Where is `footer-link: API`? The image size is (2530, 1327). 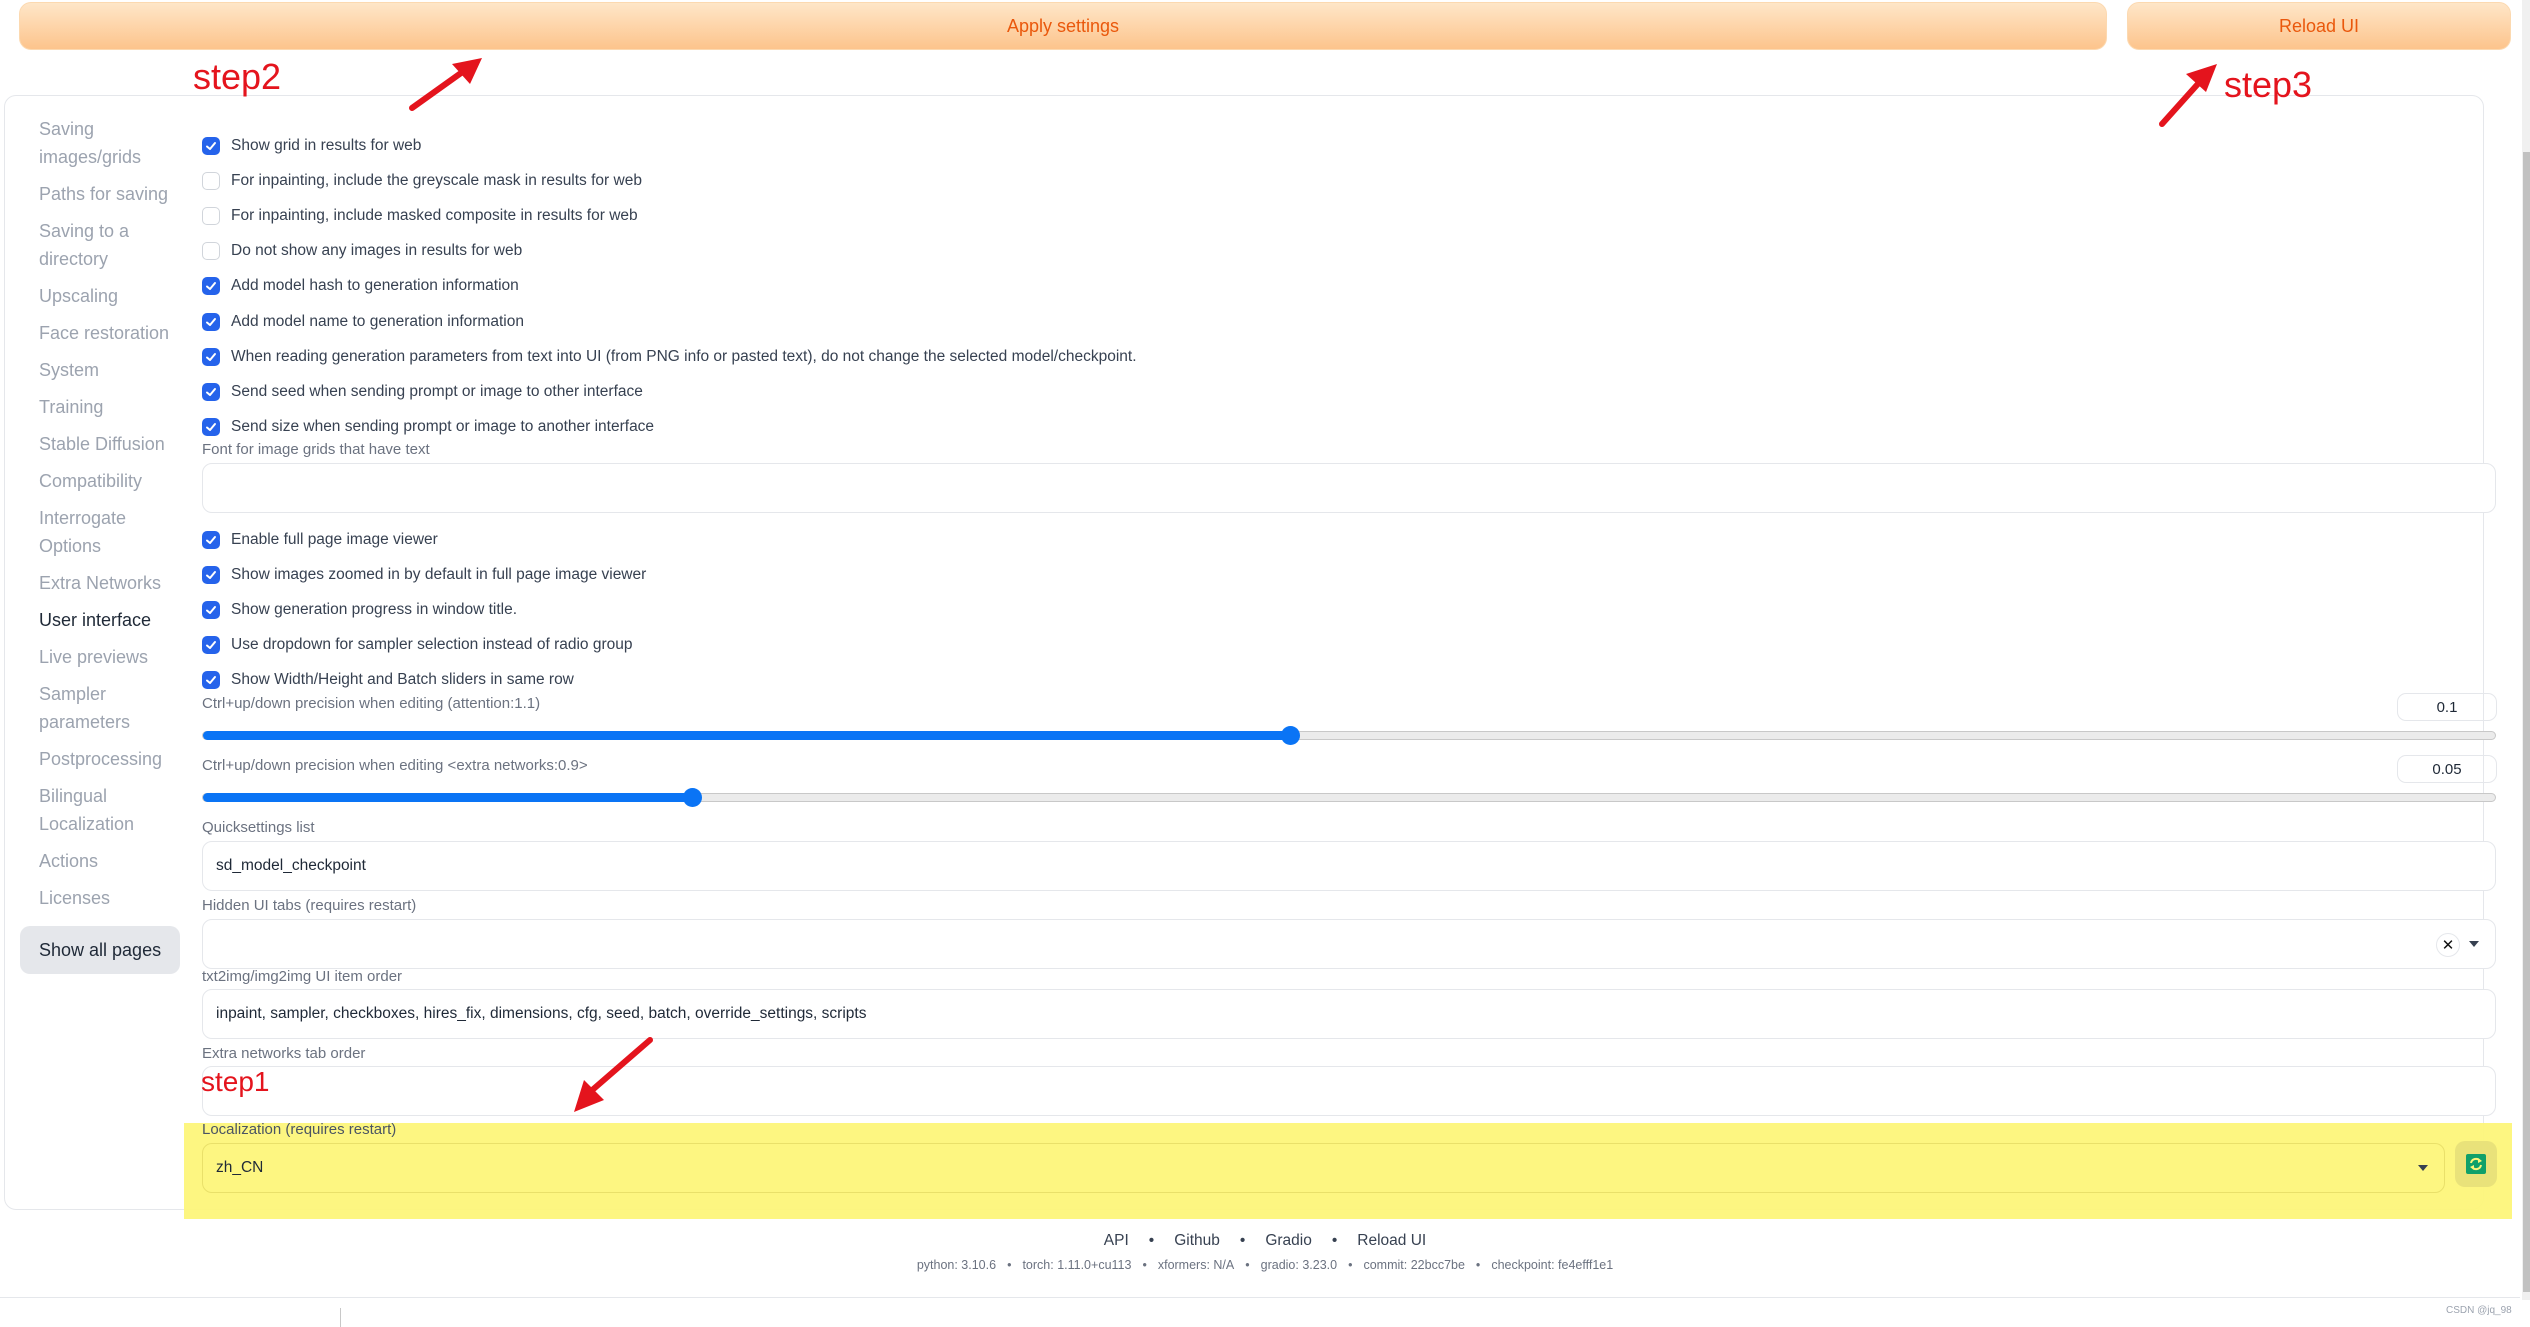
footer-link: API is located at coordinates (1116, 1240).